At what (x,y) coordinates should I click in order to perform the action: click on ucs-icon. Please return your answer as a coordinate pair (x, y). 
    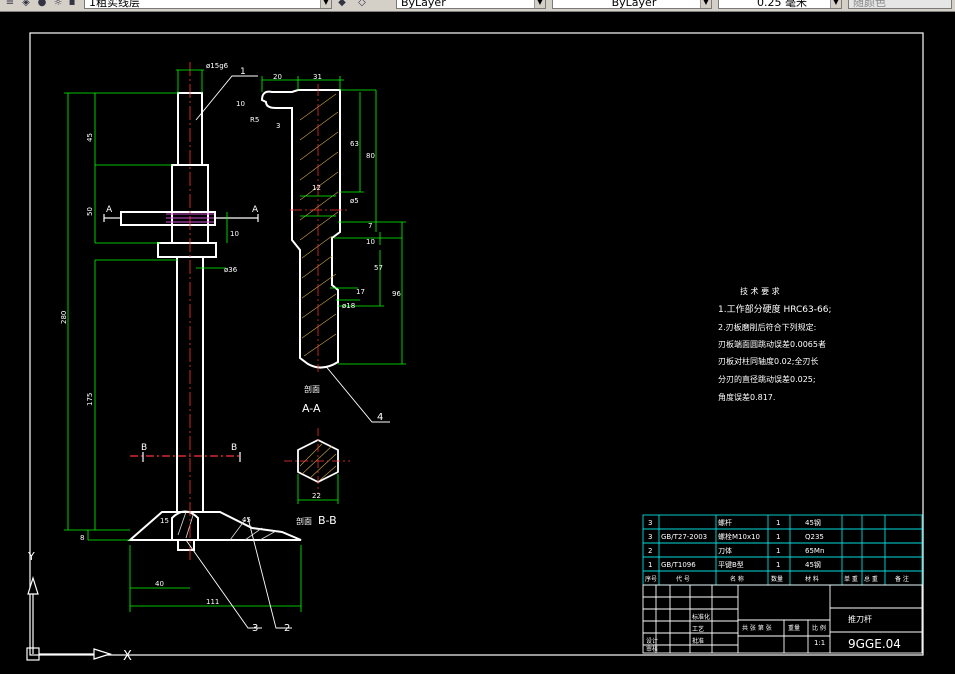
    Looking at the image, I should click on (69, 618).